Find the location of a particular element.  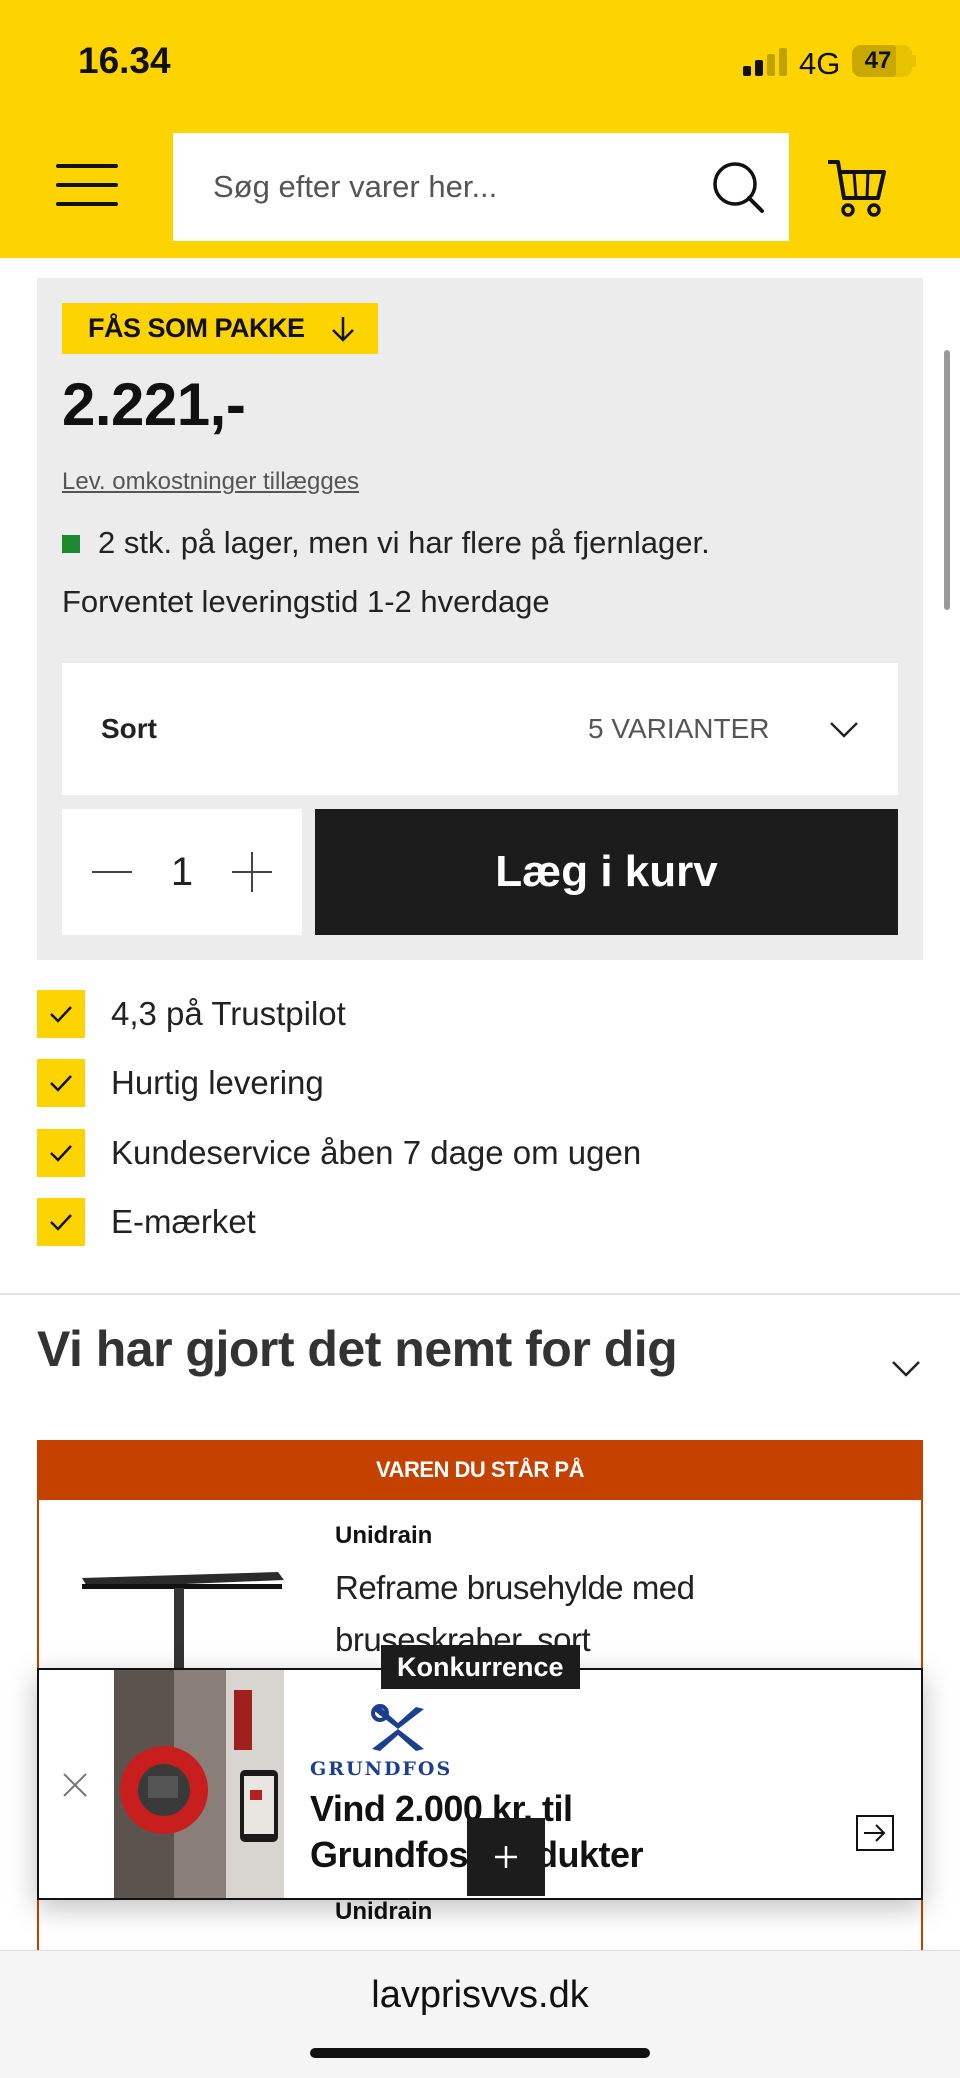

cart-icon is located at coordinates (857, 187).